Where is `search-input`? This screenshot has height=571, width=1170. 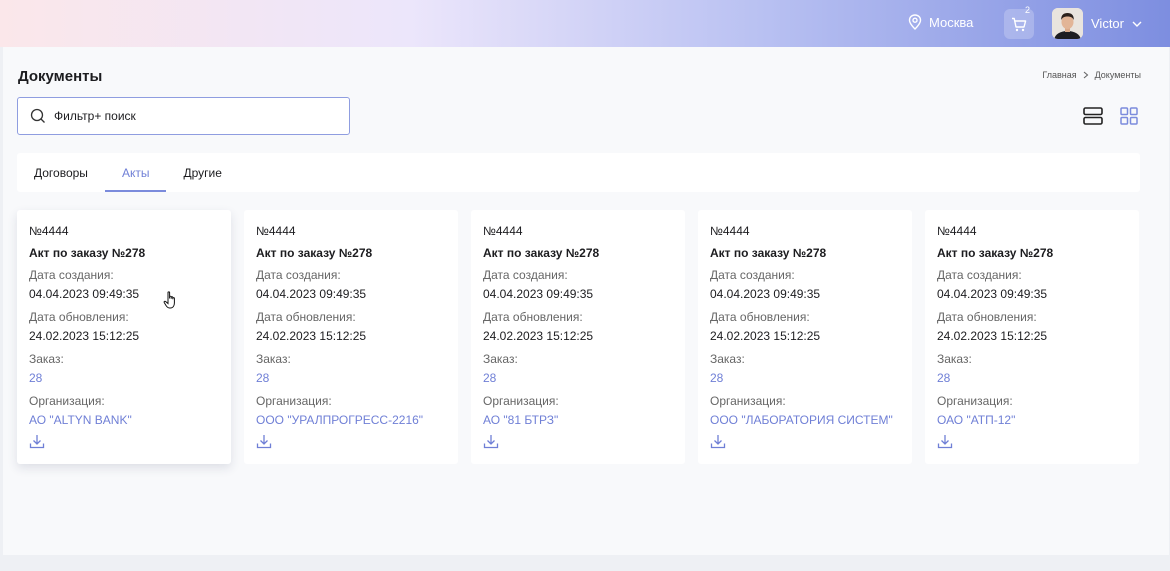
search-input is located at coordinates (194, 116).